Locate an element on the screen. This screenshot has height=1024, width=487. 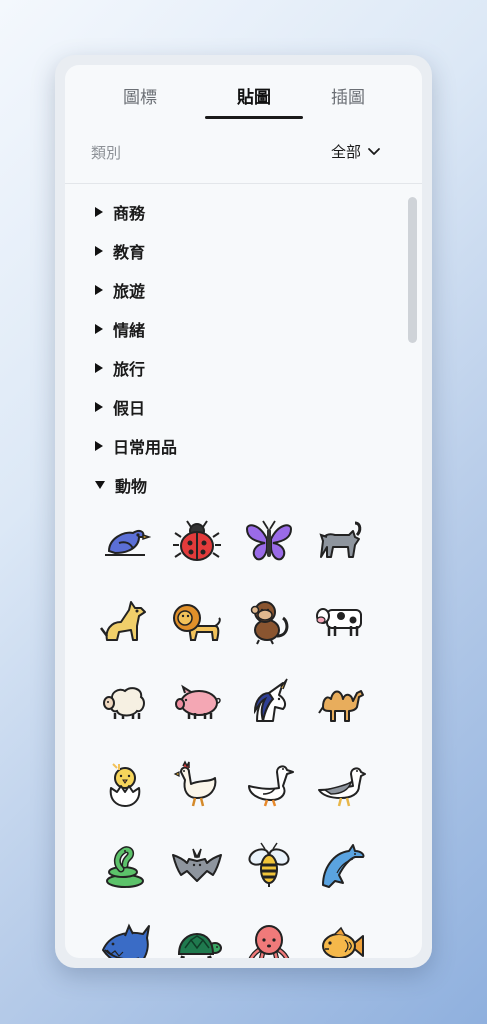
category-label: 旅行 is located at coordinates (129, 369).